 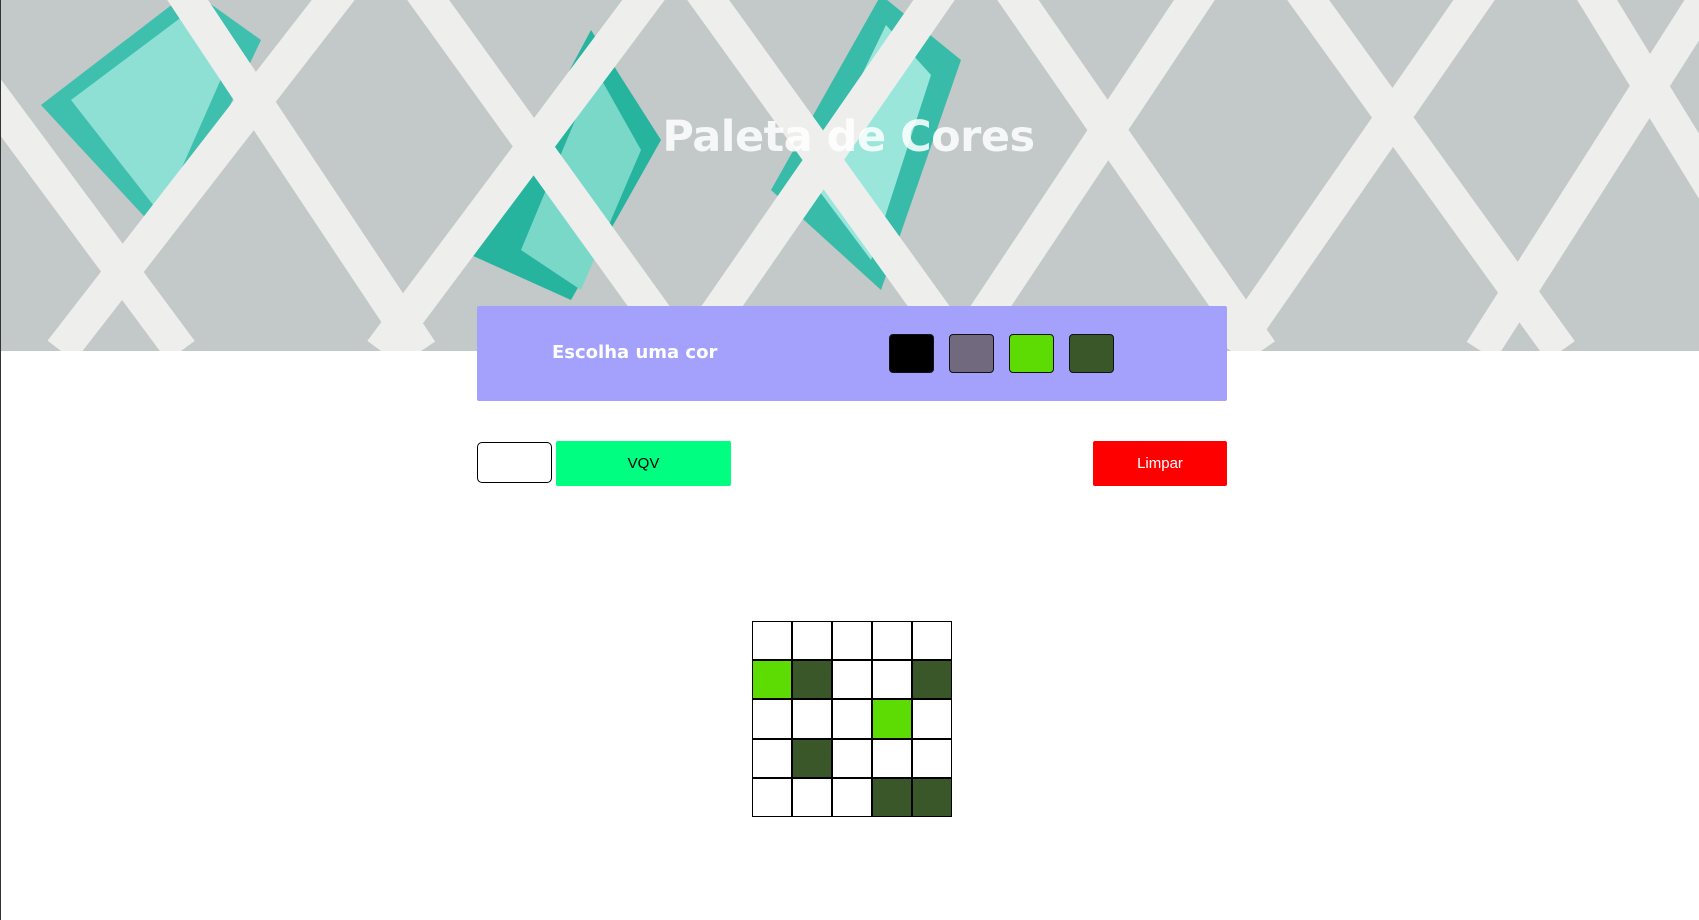 I want to click on color-swatch-gray, so click(x=971, y=353).